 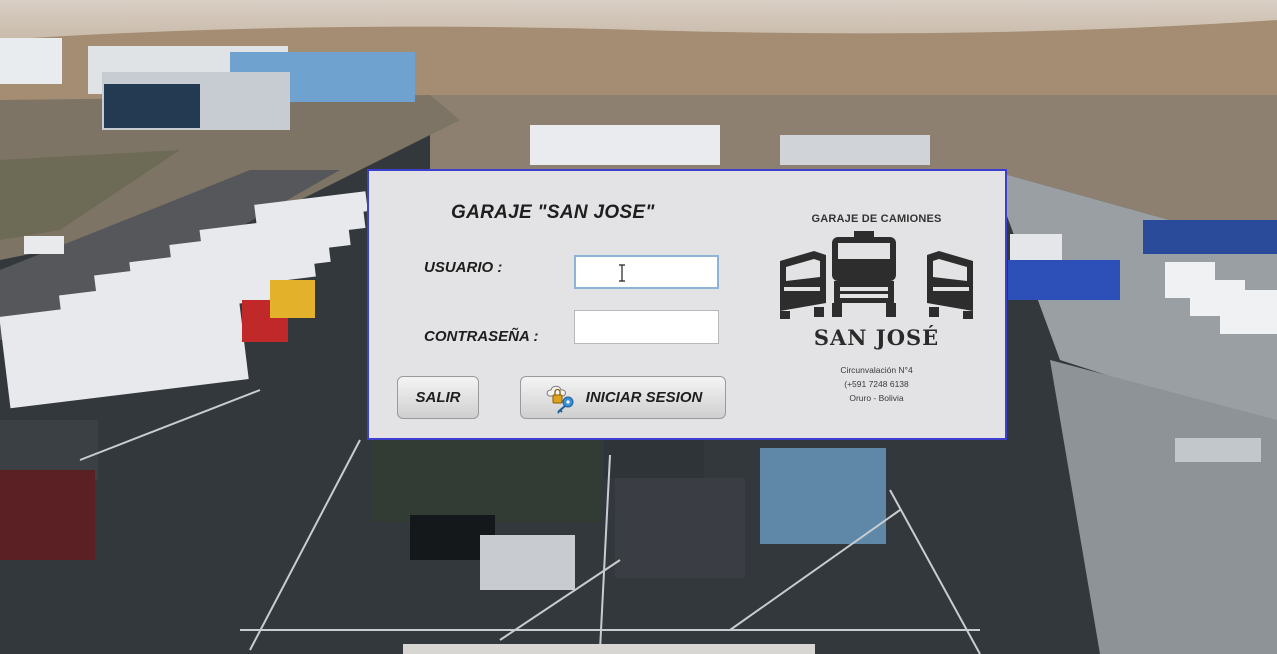 I want to click on logo-address: Circunvalación N°4, so click(x=876, y=370).